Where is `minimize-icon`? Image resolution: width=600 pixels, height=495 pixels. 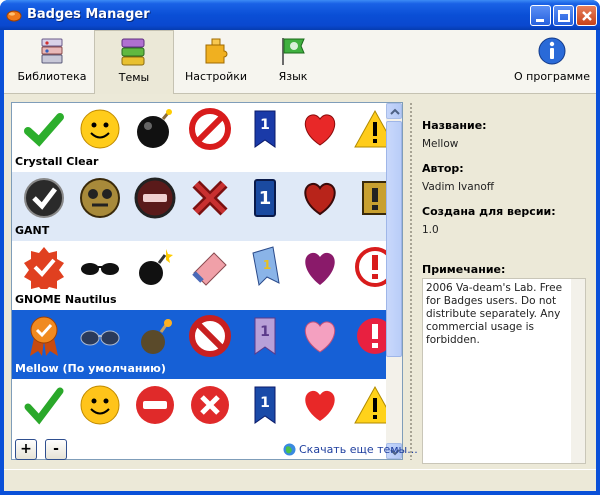
minimize-icon is located at coordinates (540, 20).